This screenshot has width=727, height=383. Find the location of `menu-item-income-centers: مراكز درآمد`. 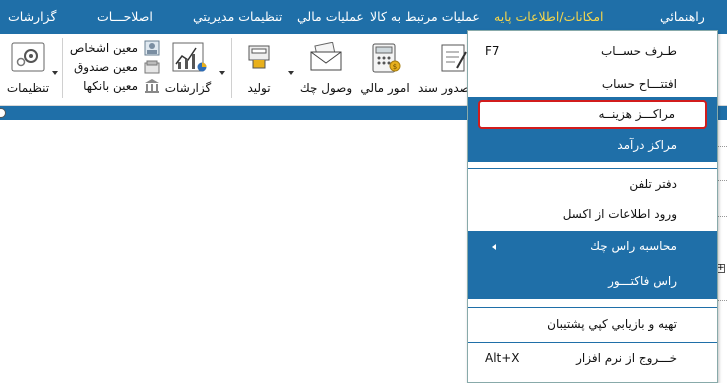

menu-item-income-centers: مراكز درآمد is located at coordinates (592, 145).